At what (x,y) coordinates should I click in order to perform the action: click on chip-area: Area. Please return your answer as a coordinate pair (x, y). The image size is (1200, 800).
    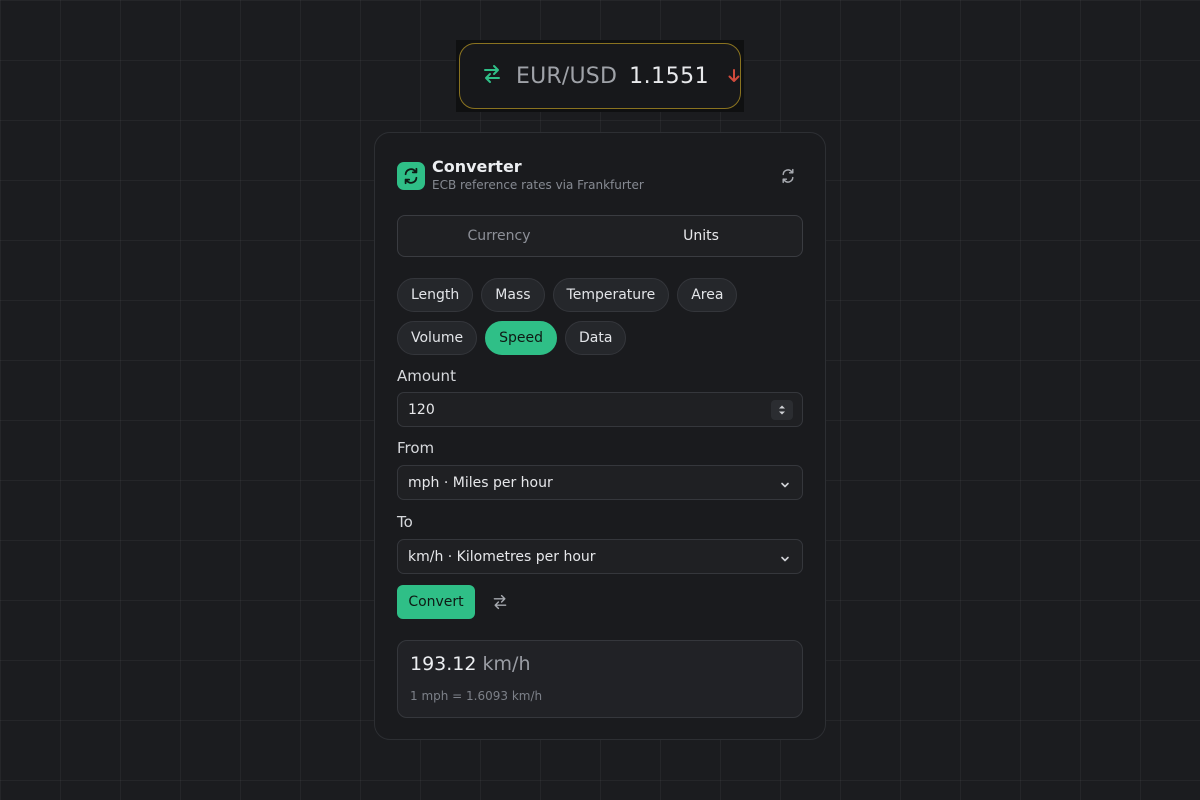
    Looking at the image, I should click on (707, 295).